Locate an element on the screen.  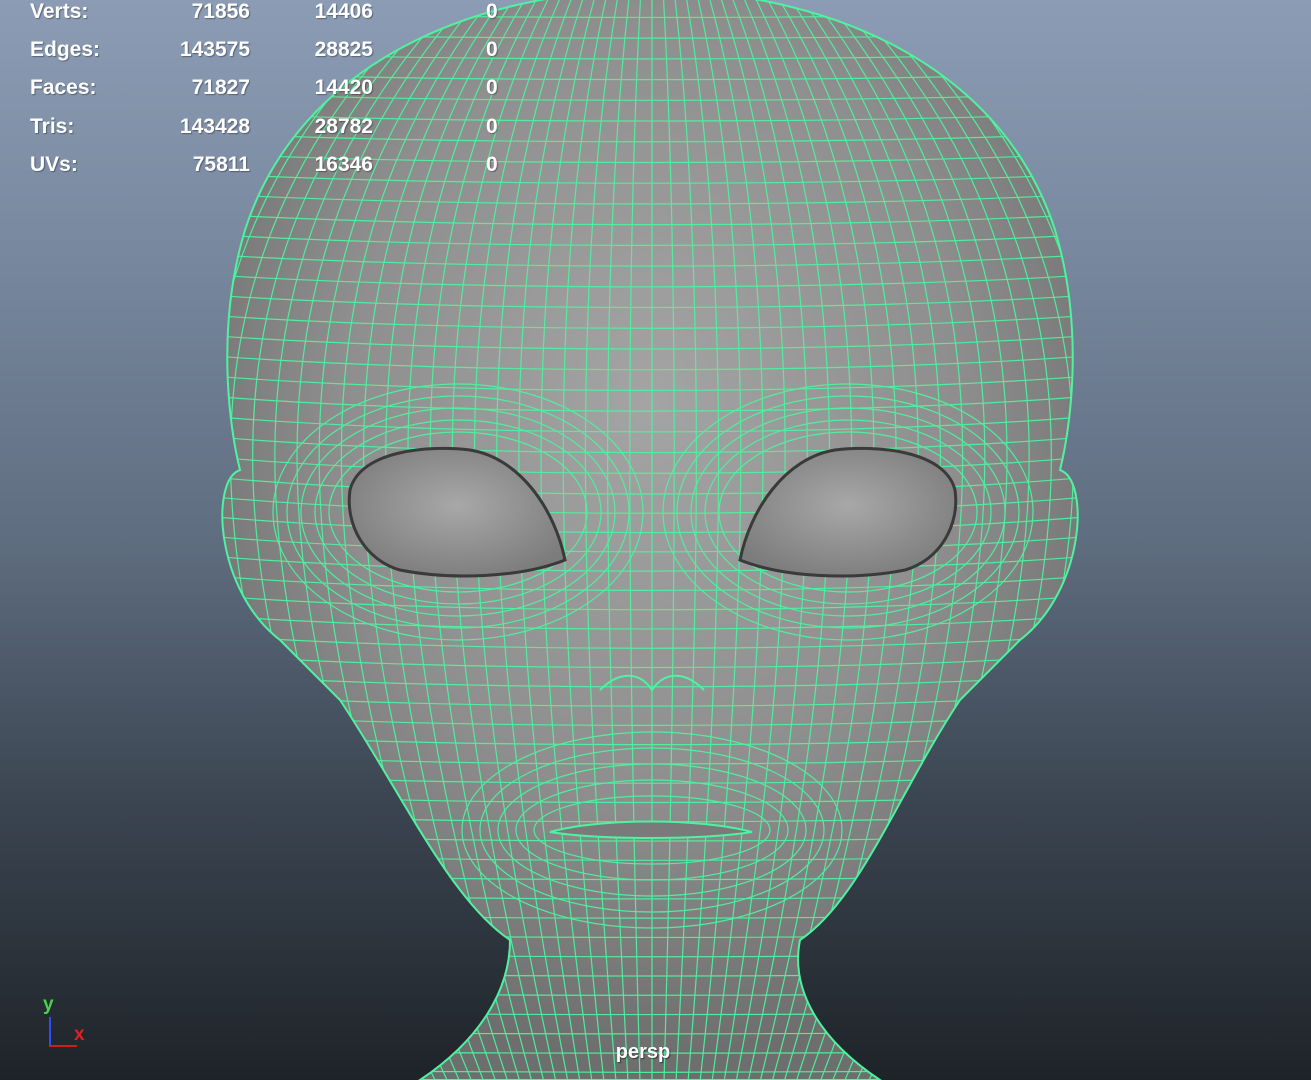
hud-selected-count: 14406 is located at coordinates (343, 11).